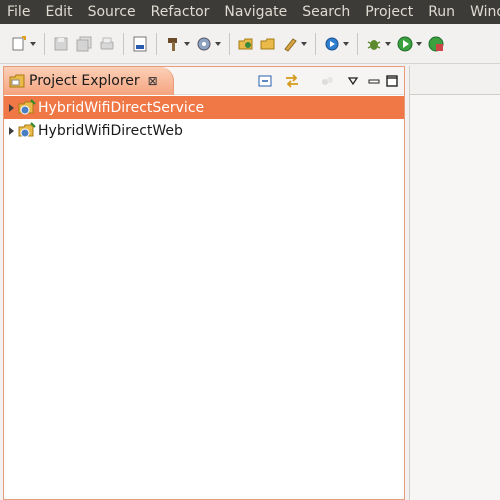 The height and width of the screenshot is (500, 500). I want to click on web-service-button, so click(208, 44).